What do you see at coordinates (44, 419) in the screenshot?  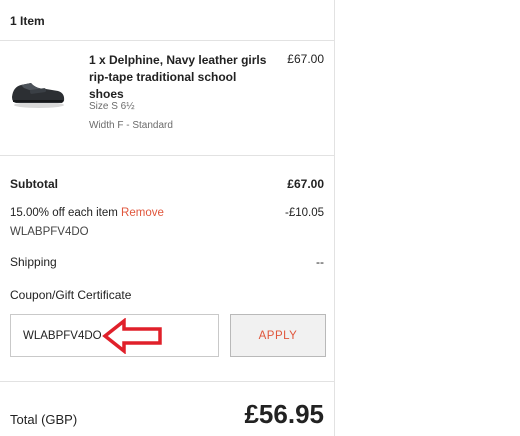 I see `total-label: Total (GBP)` at bounding box center [44, 419].